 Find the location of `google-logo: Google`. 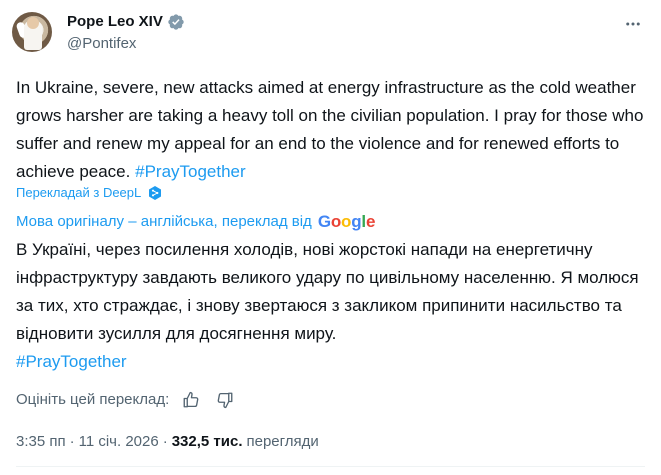

google-logo: Google is located at coordinates (346, 222).